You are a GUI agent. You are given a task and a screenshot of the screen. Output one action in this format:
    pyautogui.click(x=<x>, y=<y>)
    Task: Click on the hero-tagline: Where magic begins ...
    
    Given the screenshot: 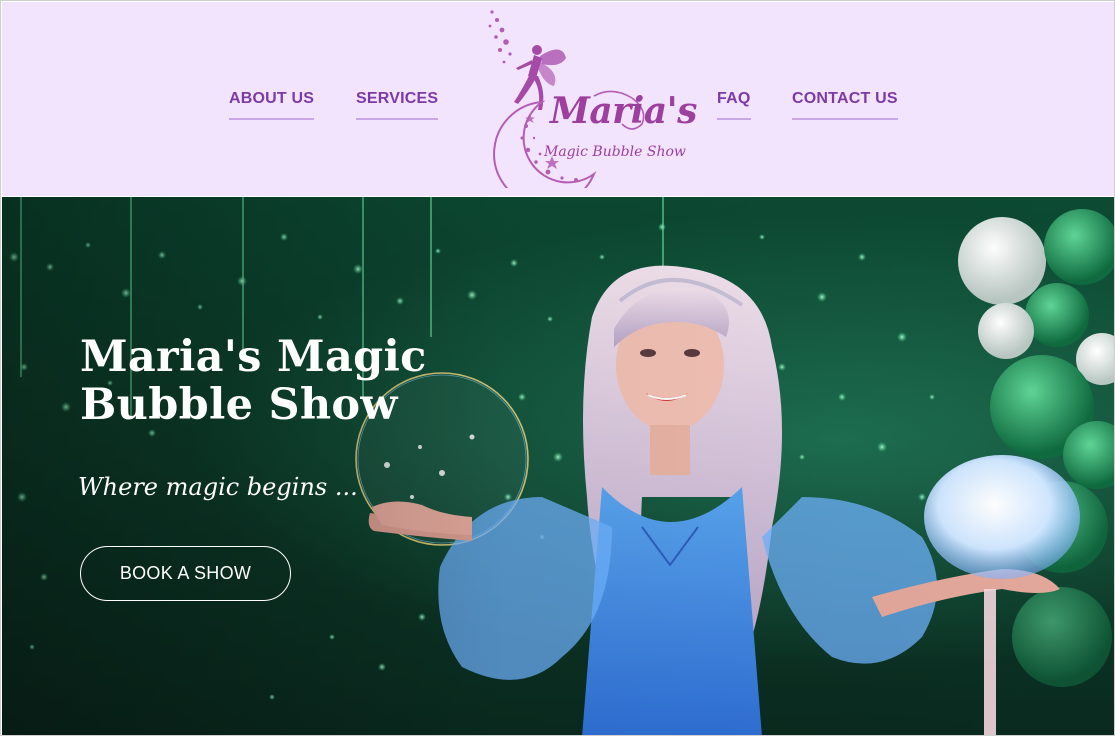 What is the action you would take?
    pyautogui.click(x=218, y=487)
    